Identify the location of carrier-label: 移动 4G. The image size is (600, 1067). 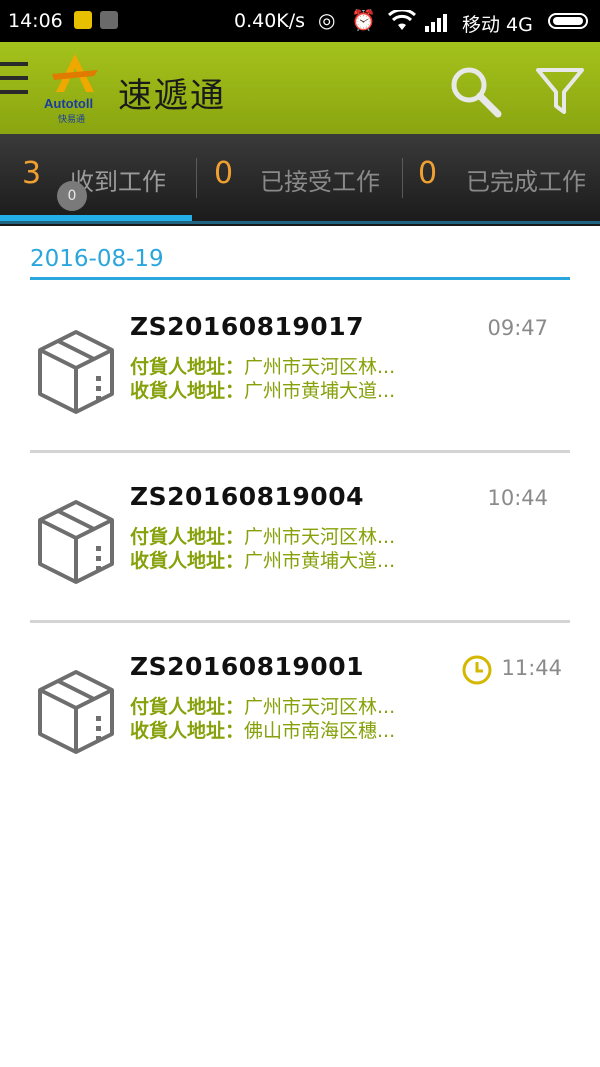
(497, 25).